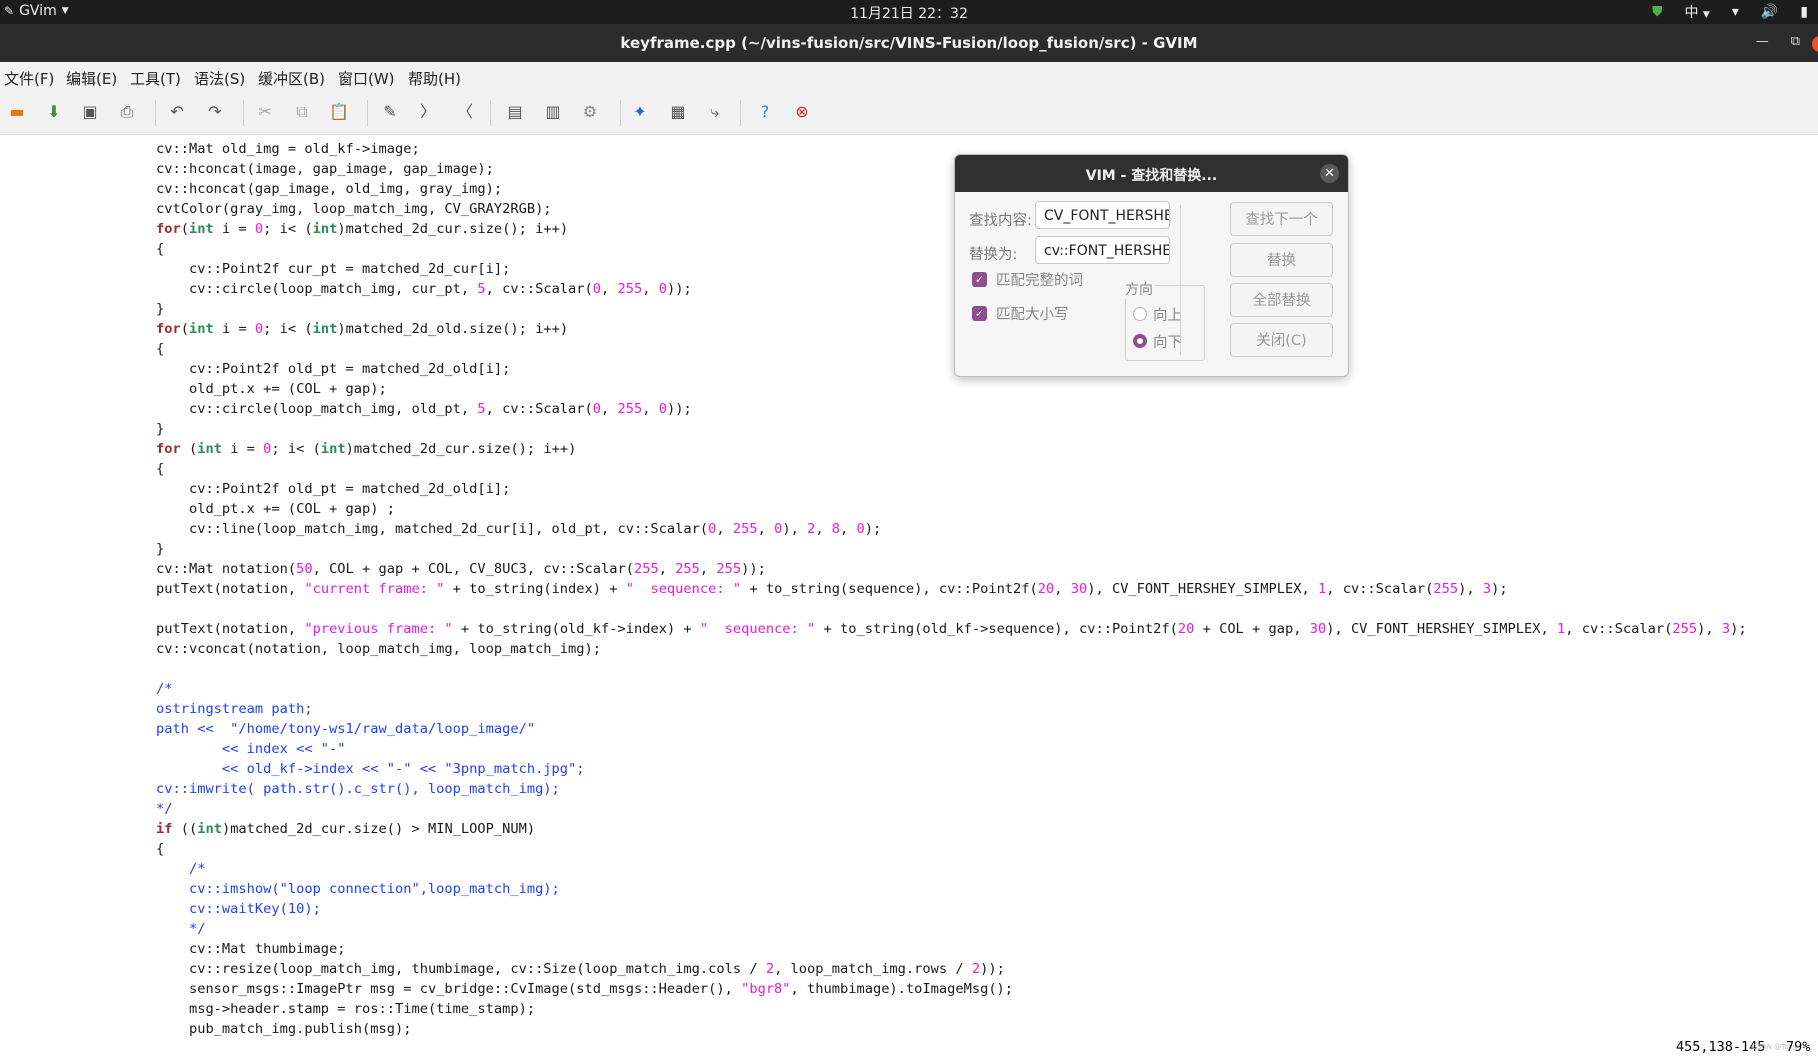  I want to click on direction-up-label: 向上, so click(1167, 316).